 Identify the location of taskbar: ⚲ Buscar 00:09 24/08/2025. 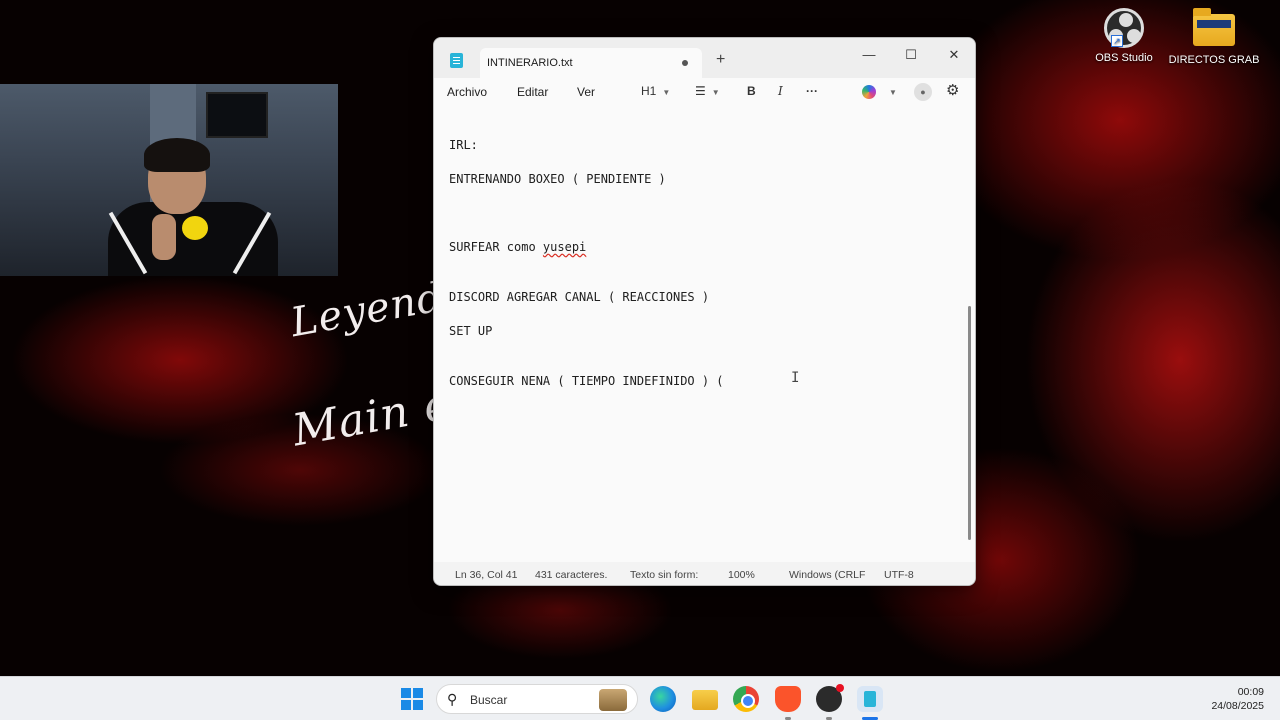
(640, 698).